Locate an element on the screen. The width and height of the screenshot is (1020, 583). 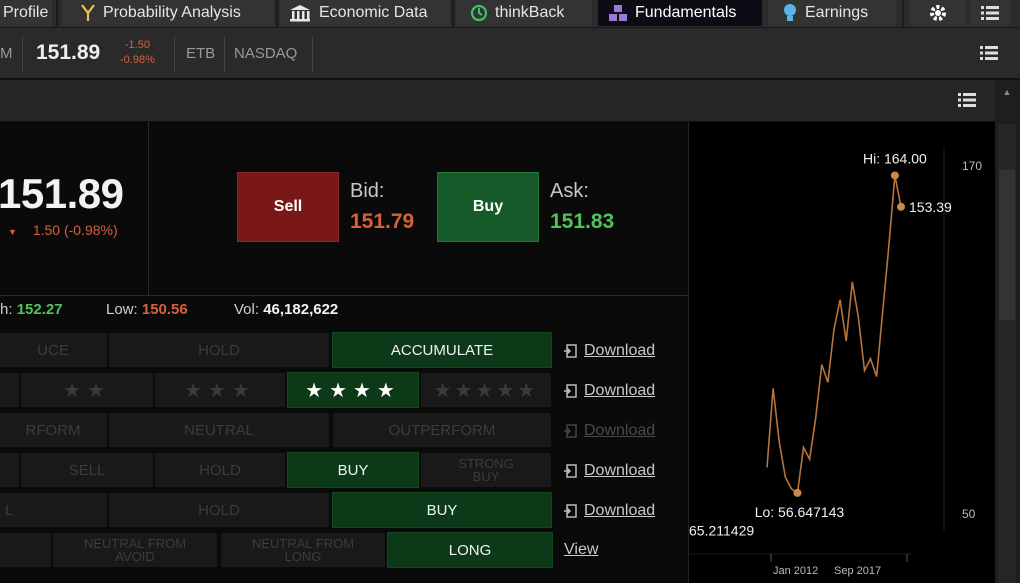
quote-bar: M 151.89 -1.50 -0.98% ETB NASDAQ is located at coordinates (510, 54).